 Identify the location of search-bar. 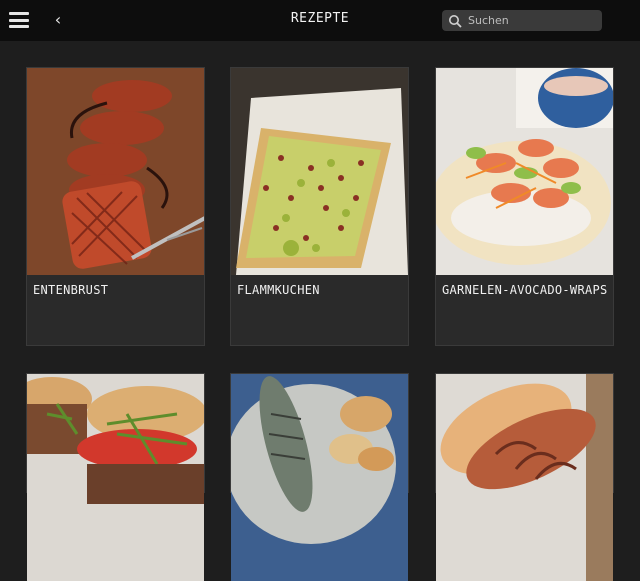
(522, 20).